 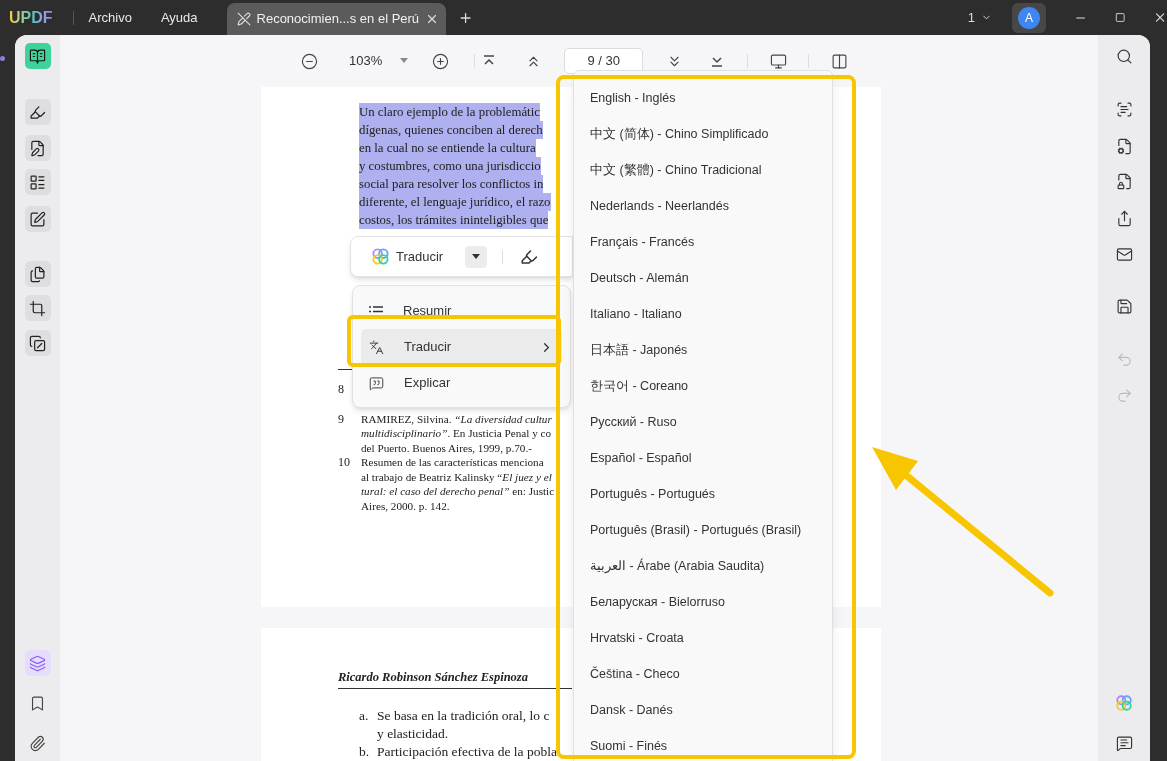 What do you see at coordinates (457, 476) in the screenshot?
I see `footnote-line: al trabajo de Beatriz Kalinsky “El juez y el` at bounding box center [457, 476].